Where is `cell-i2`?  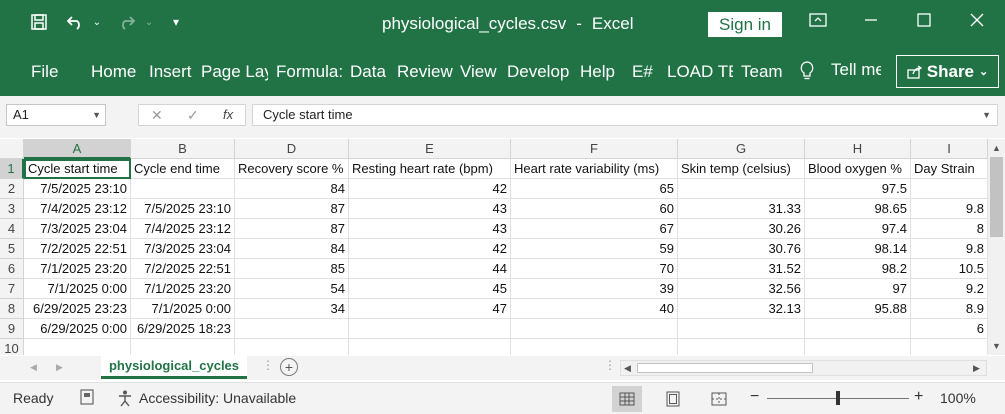
cell-i2 is located at coordinates (949, 189).